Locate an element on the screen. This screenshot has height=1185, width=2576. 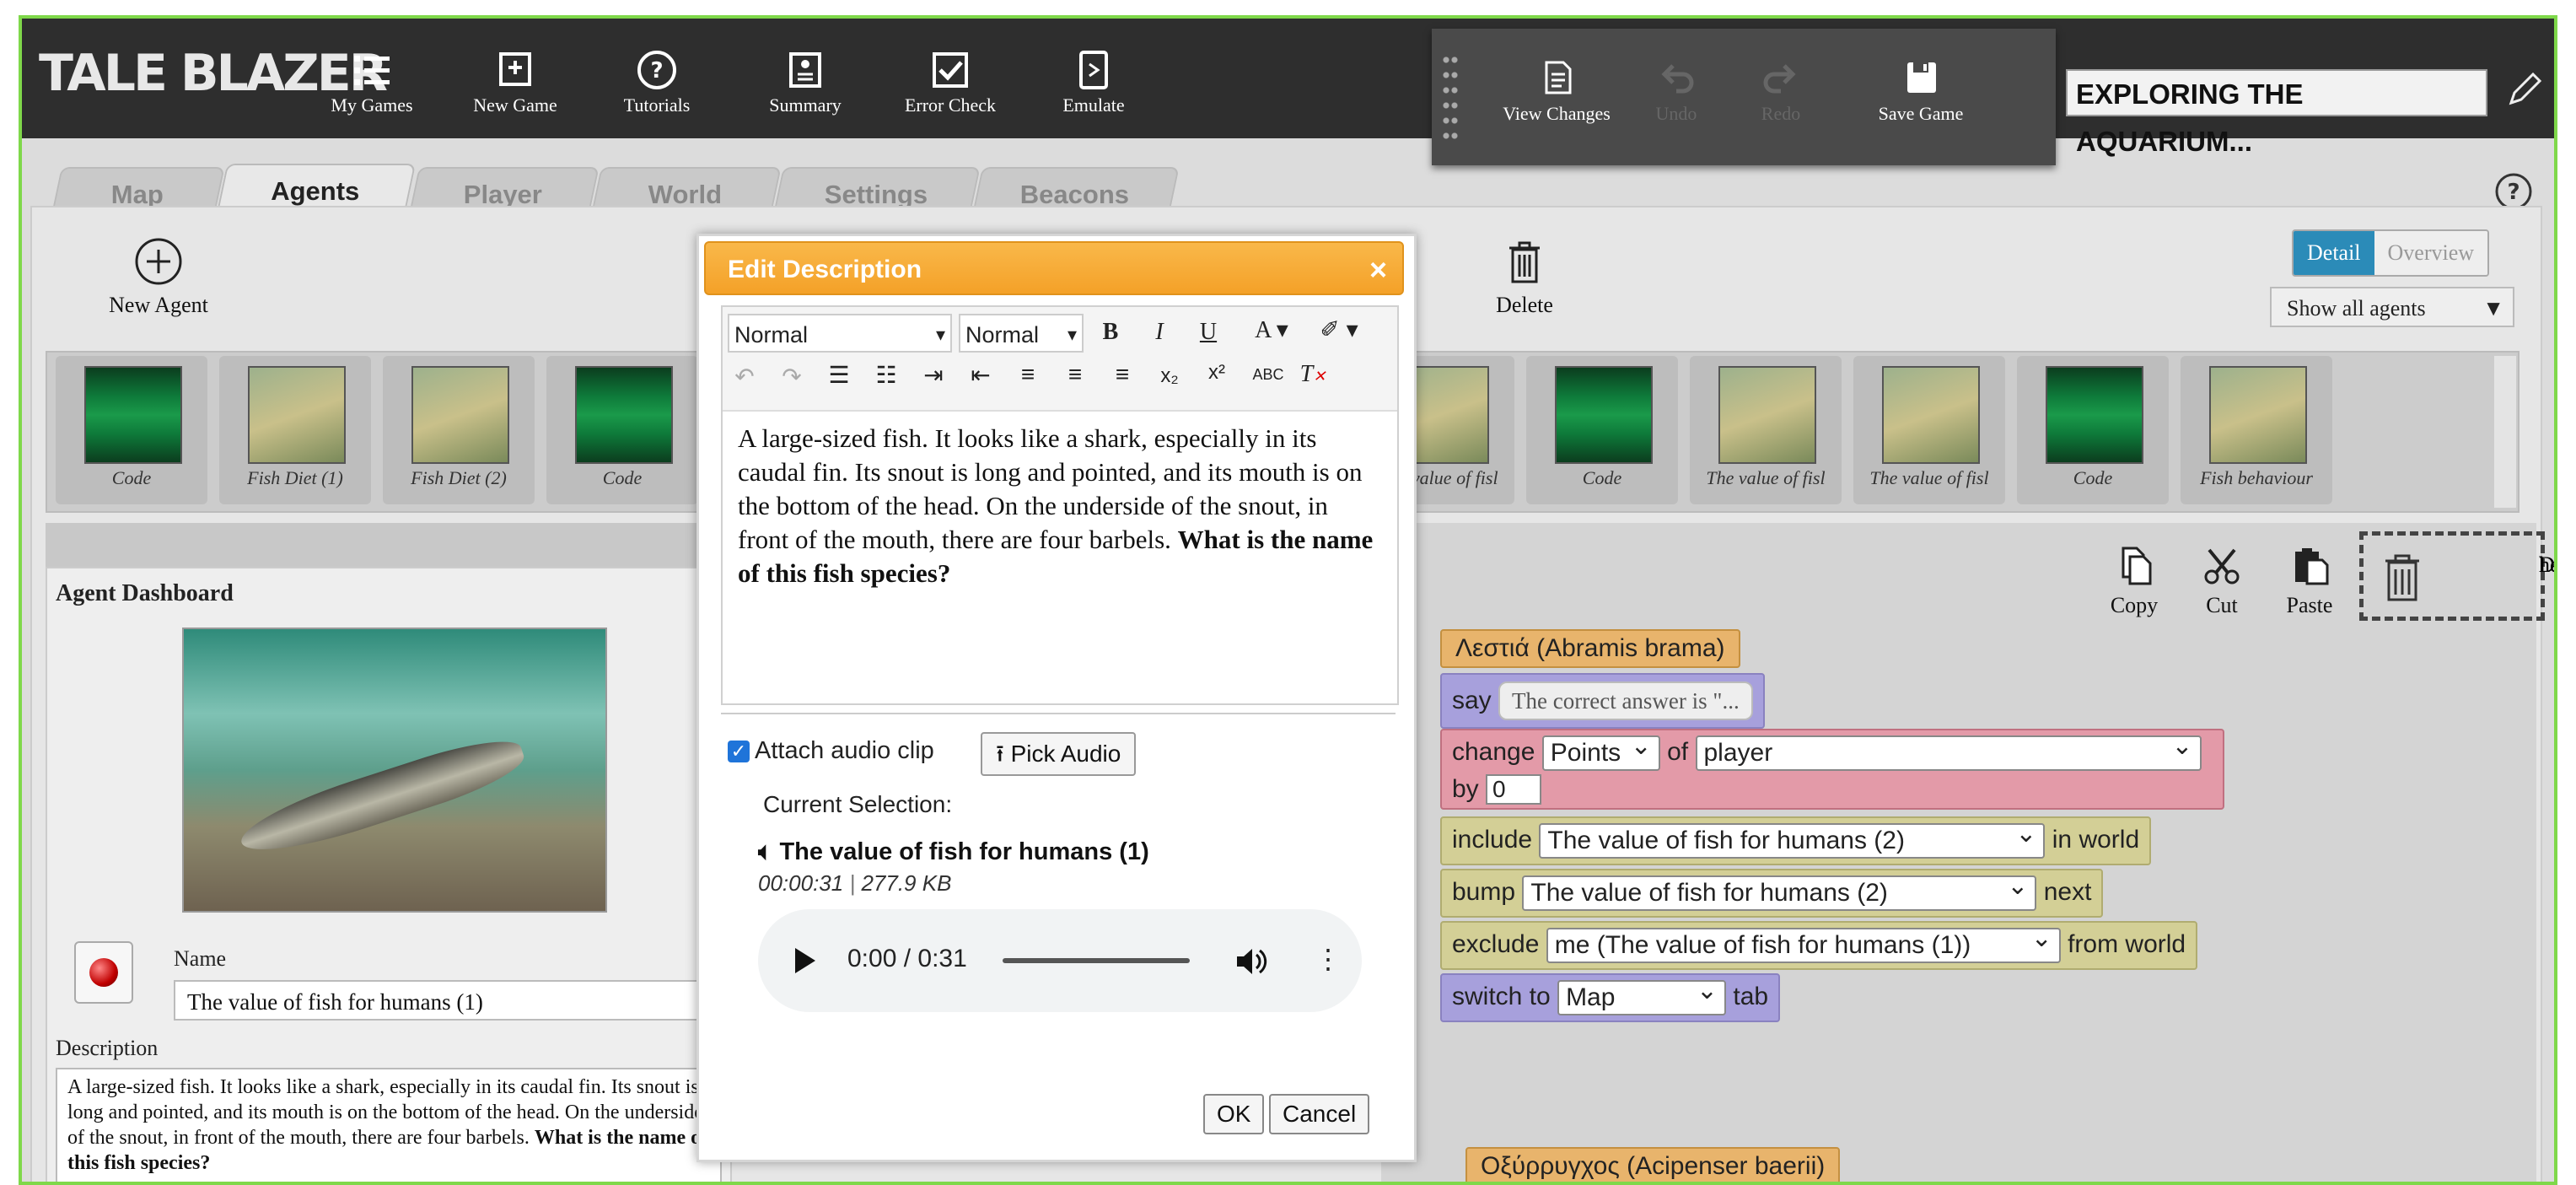
agent-event-block-2: Οξύρρυγχος (Acipenser baerii) is located at coordinates (1653, 1164).